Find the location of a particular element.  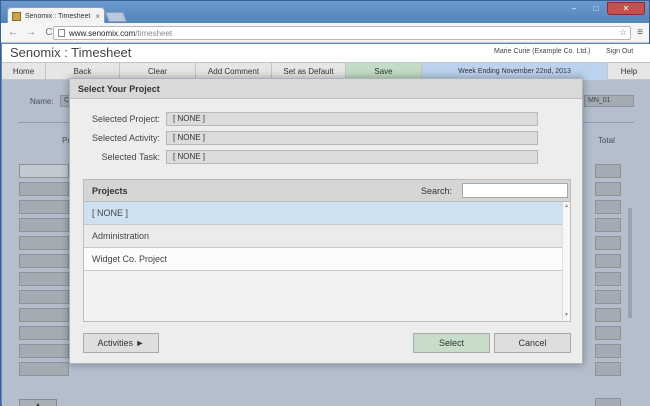

selected-project-label: Selected Project: is located at coordinates (125, 119).